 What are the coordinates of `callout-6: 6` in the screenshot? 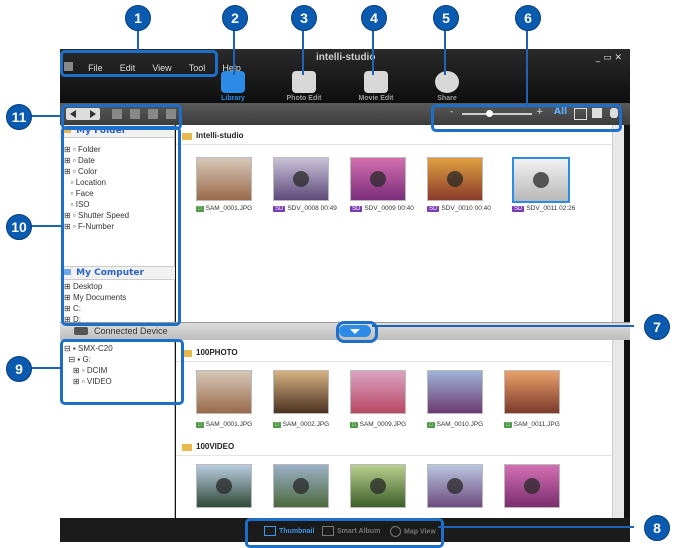 It's located at (528, 18).